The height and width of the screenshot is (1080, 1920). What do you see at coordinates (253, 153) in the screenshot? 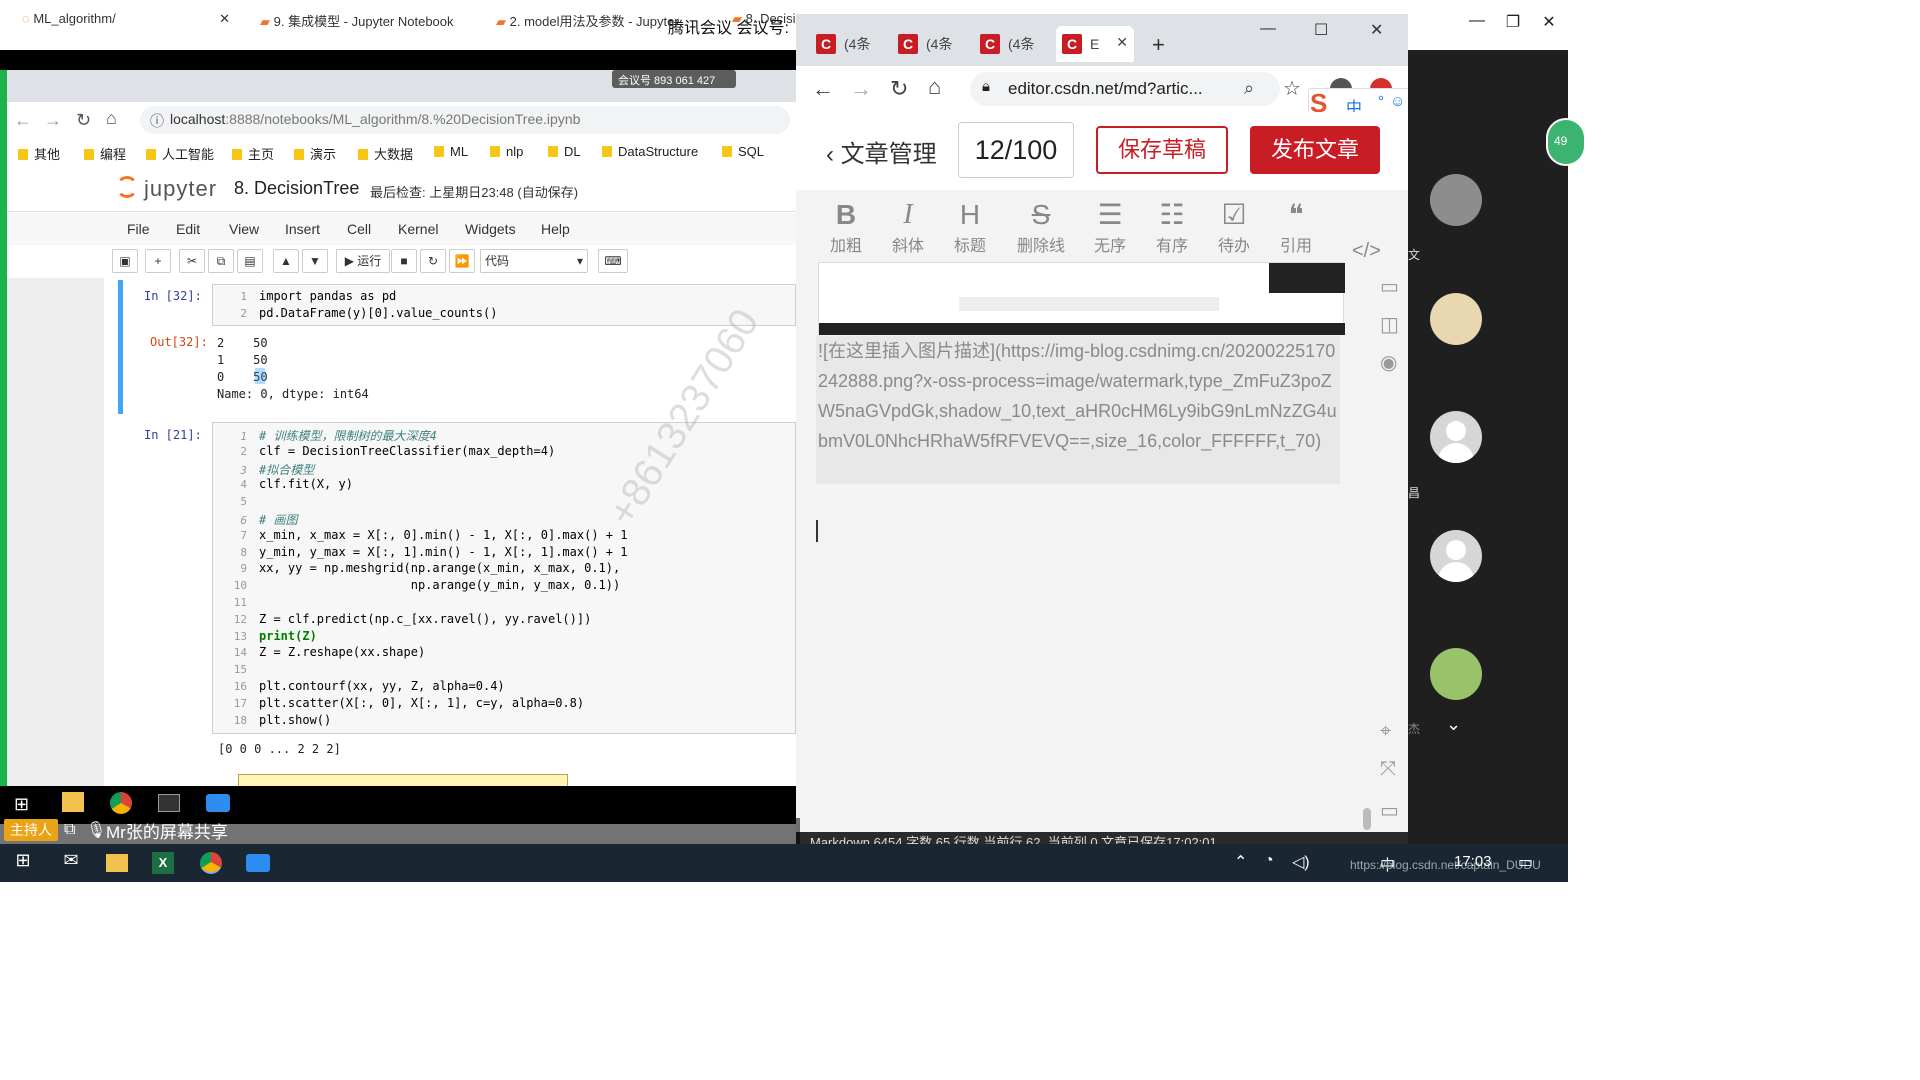
I see `bookmark-item: 主页` at bounding box center [253, 153].